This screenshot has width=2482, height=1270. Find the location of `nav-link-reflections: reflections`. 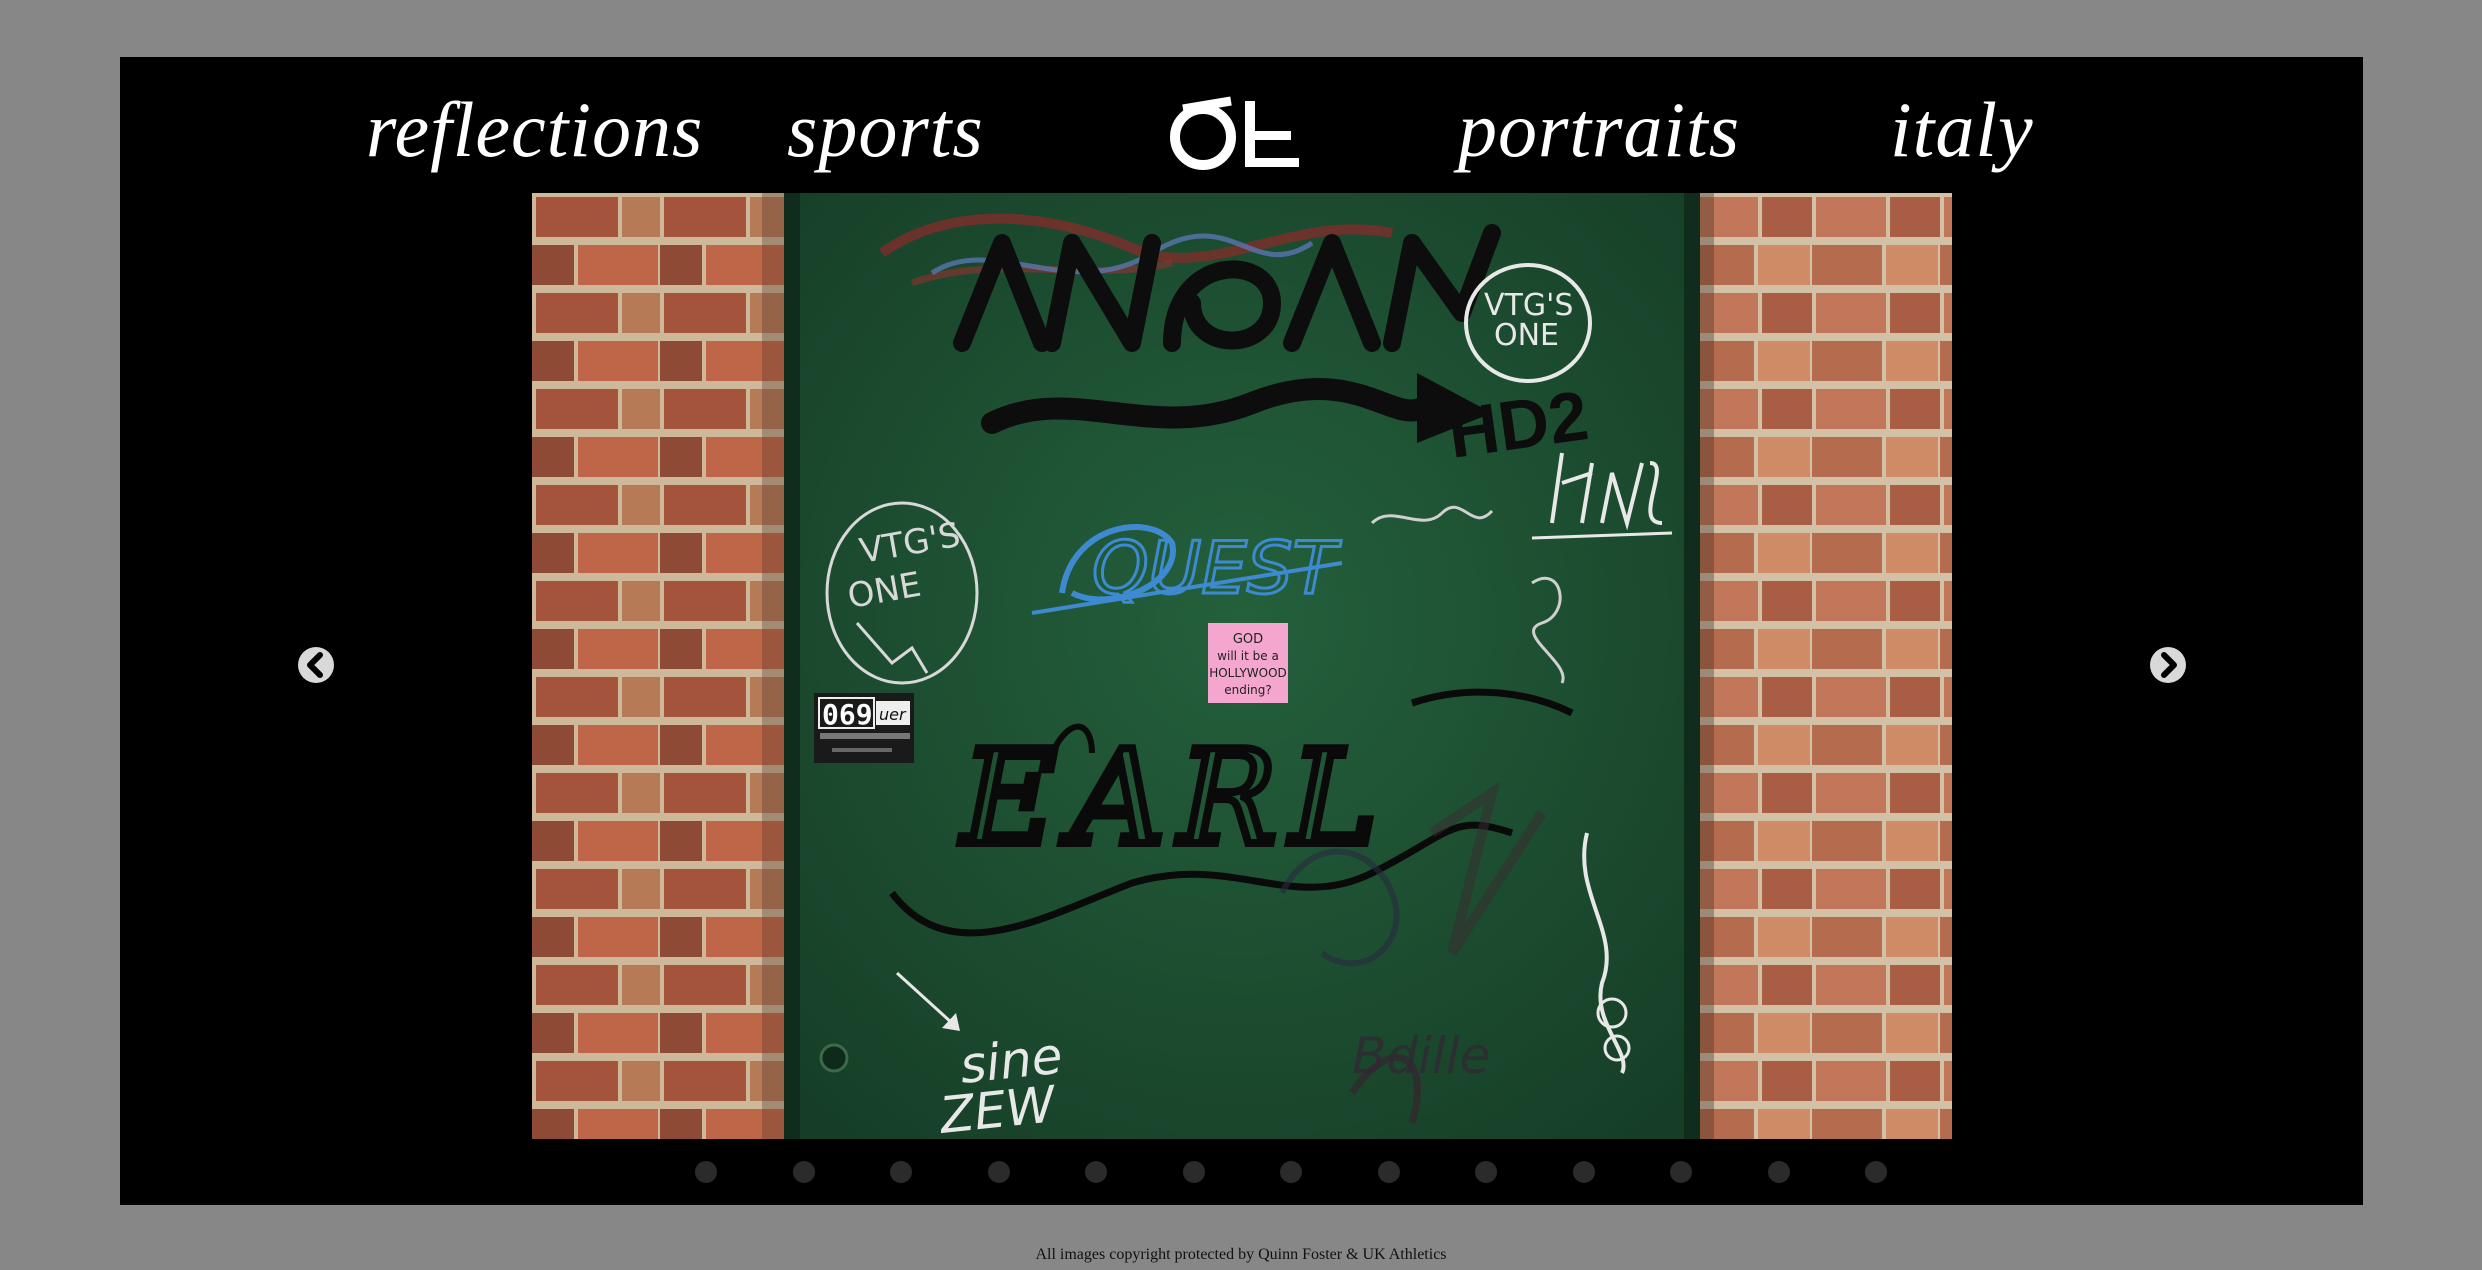

nav-link-reflections: reflections is located at coordinates (534, 130).